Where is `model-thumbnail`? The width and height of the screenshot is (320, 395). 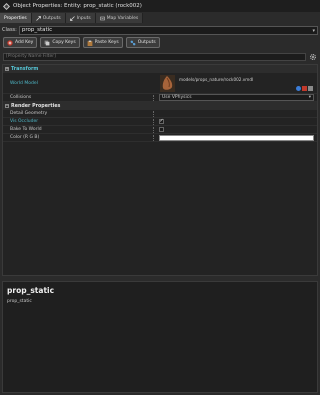 model-thumbnail is located at coordinates (167, 83).